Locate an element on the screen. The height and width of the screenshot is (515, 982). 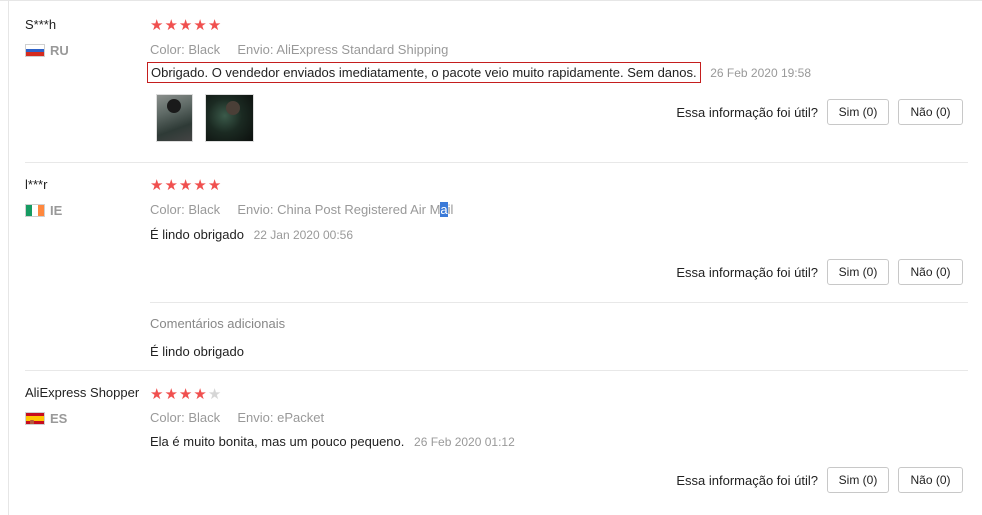
star-empty-icon: ★ is located at coordinates (214, 394).